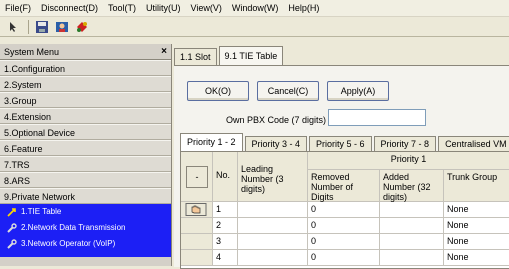 Image resolution: width=509 pixels, height=269 pixels. I want to click on sidebar-title: System Menu, so click(32, 51).